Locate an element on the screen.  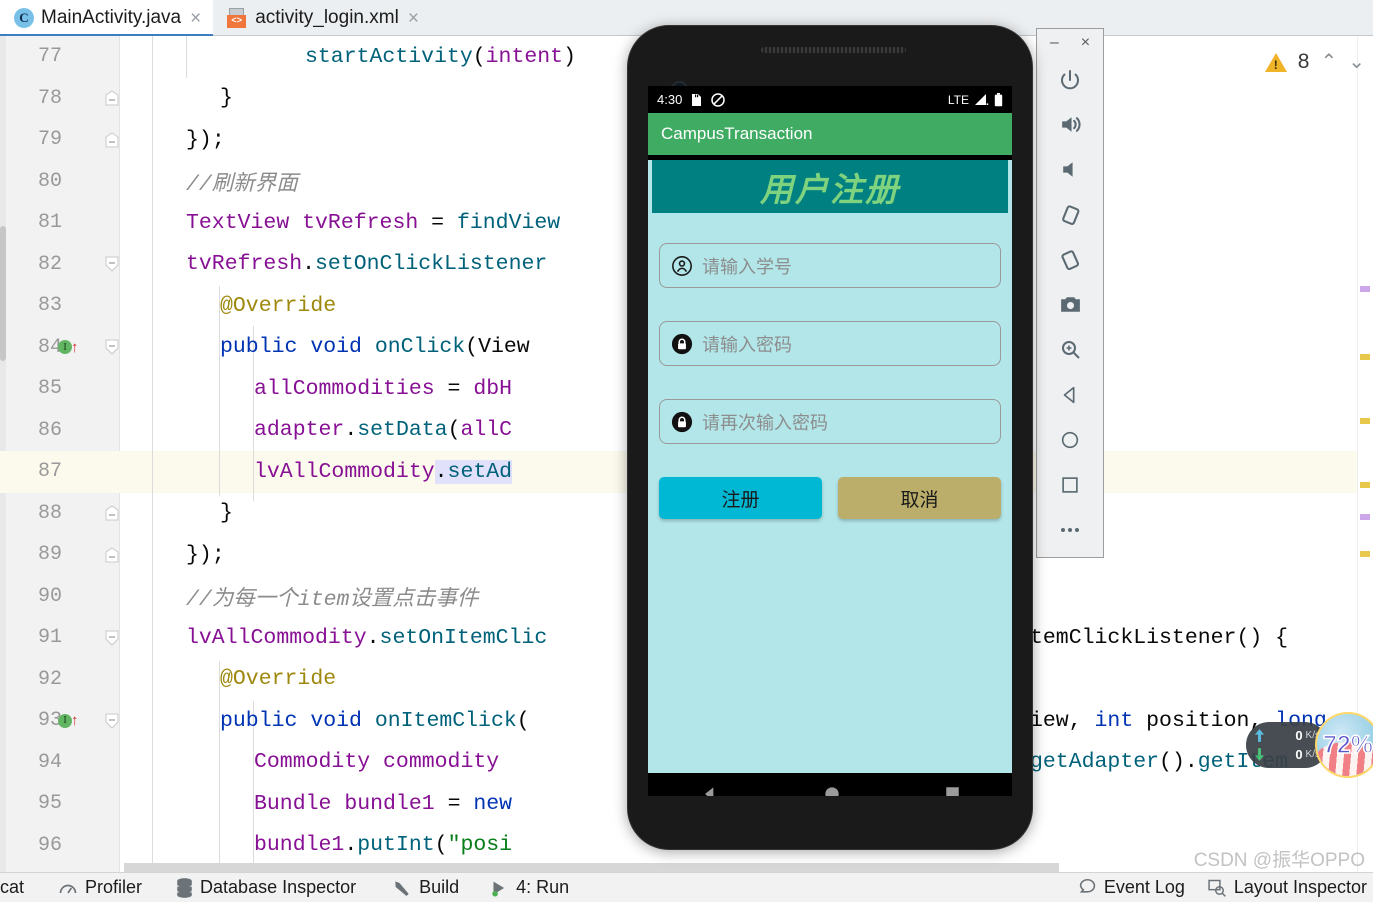
person-icon is located at coordinates (682, 265).